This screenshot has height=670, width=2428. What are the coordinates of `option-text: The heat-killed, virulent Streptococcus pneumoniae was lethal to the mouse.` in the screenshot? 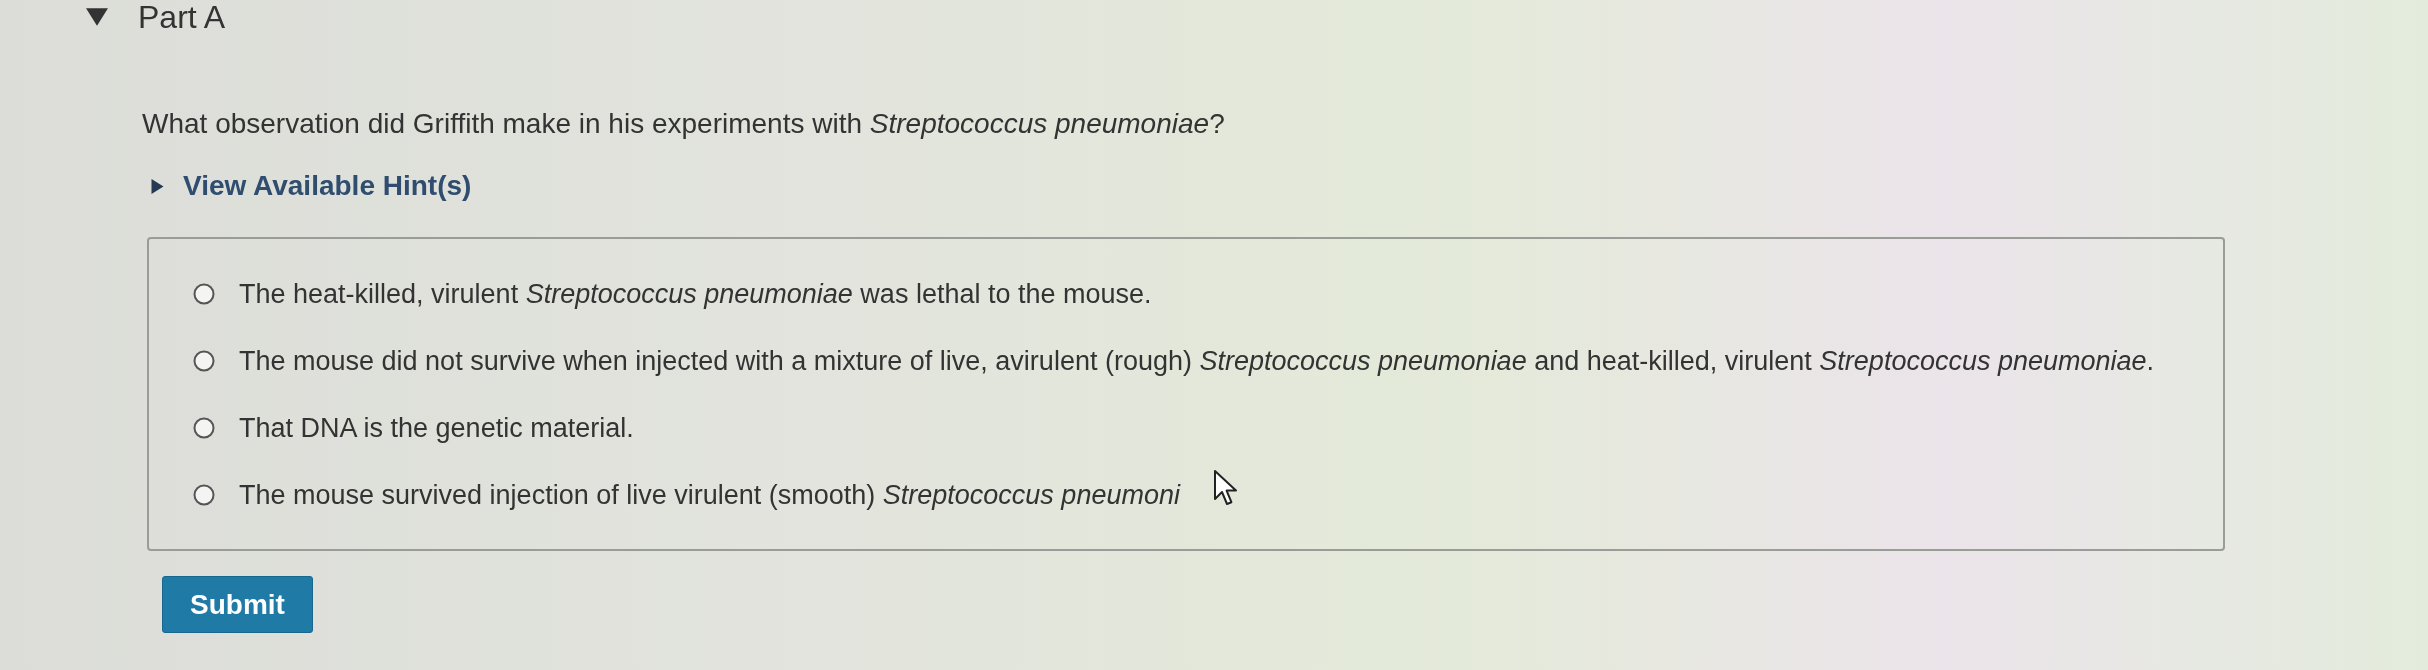 It's located at (695, 294).